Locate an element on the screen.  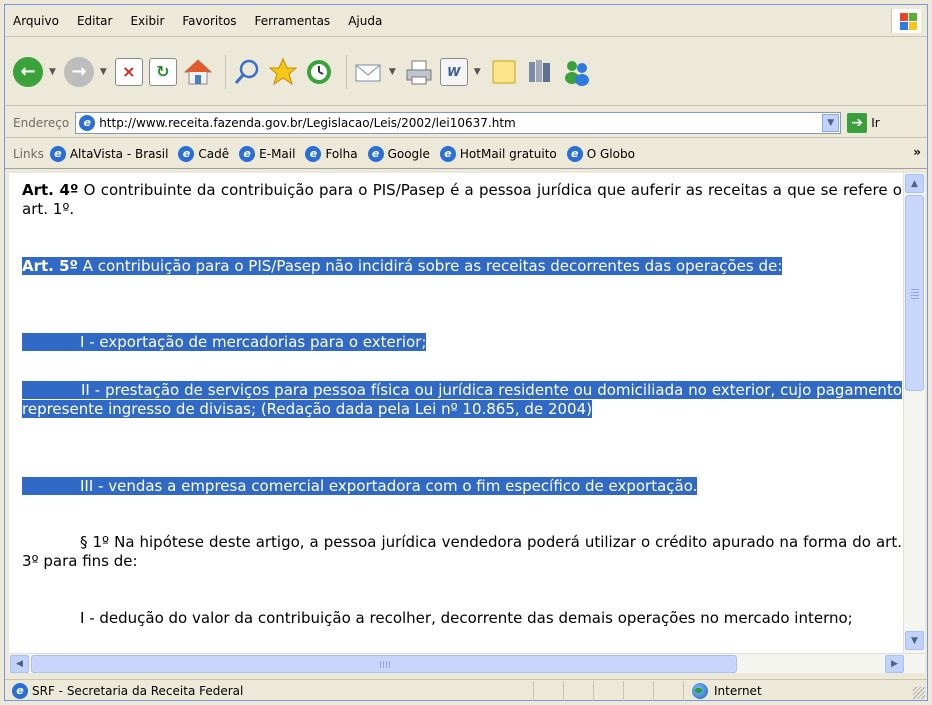
forward-arrow-icon: → is located at coordinates (78, 71).